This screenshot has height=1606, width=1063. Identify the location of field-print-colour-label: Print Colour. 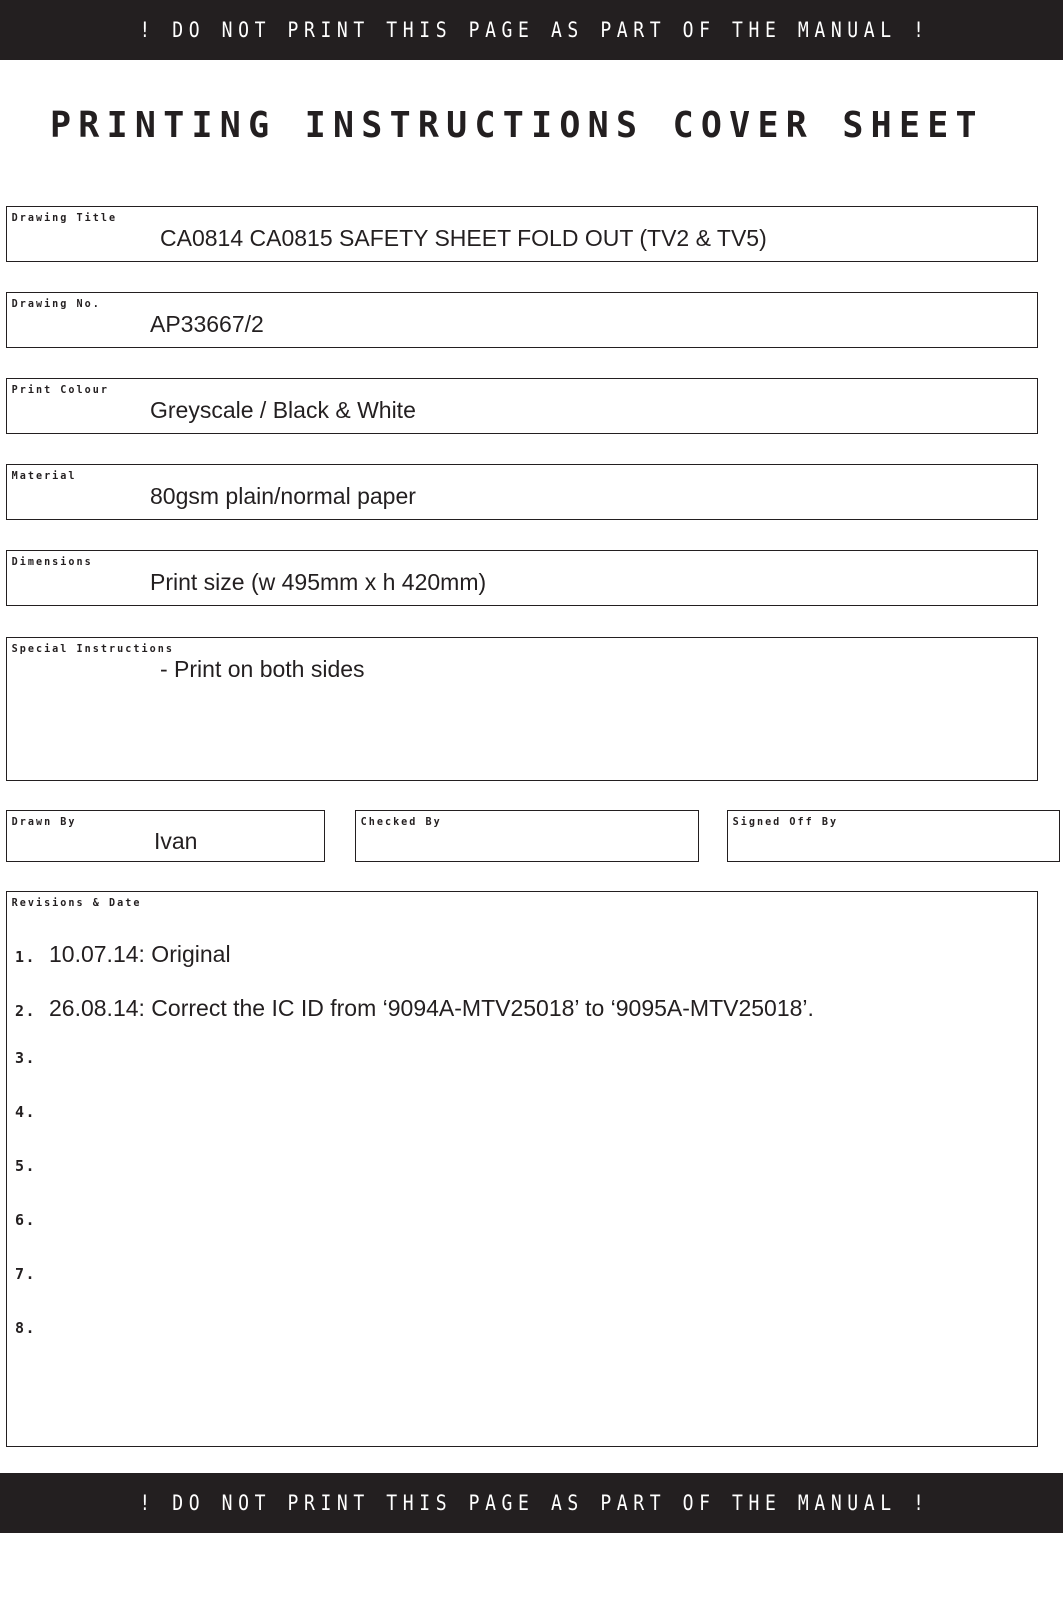
(60, 389).